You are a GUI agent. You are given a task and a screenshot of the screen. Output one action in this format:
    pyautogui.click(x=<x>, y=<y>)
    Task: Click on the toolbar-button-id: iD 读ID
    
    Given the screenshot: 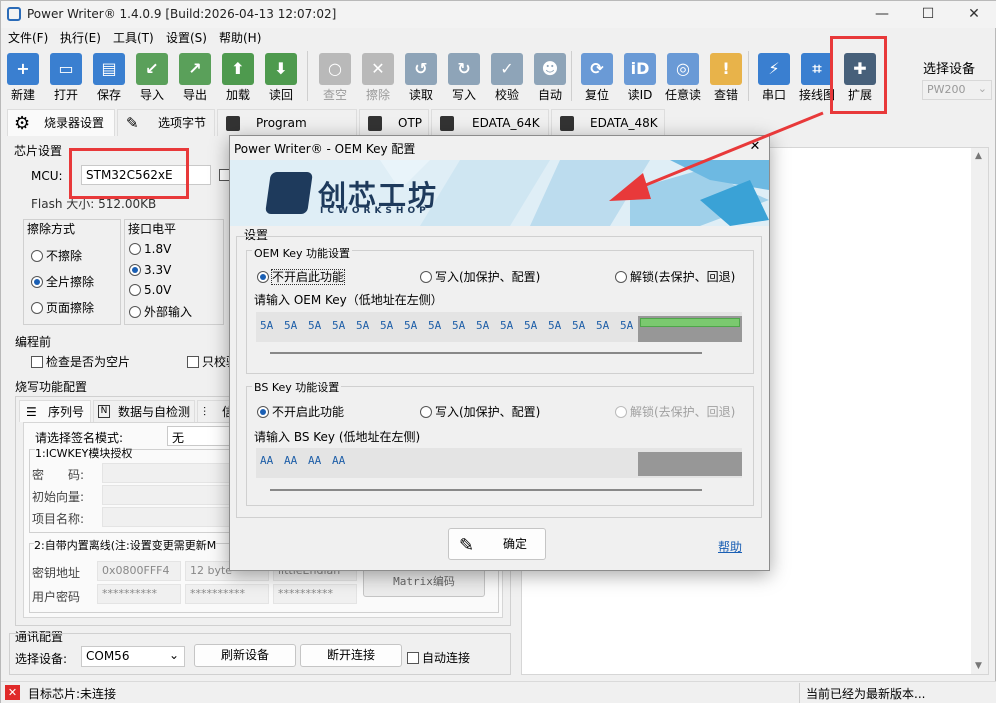 What is the action you would take?
    pyautogui.click(x=640, y=77)
    